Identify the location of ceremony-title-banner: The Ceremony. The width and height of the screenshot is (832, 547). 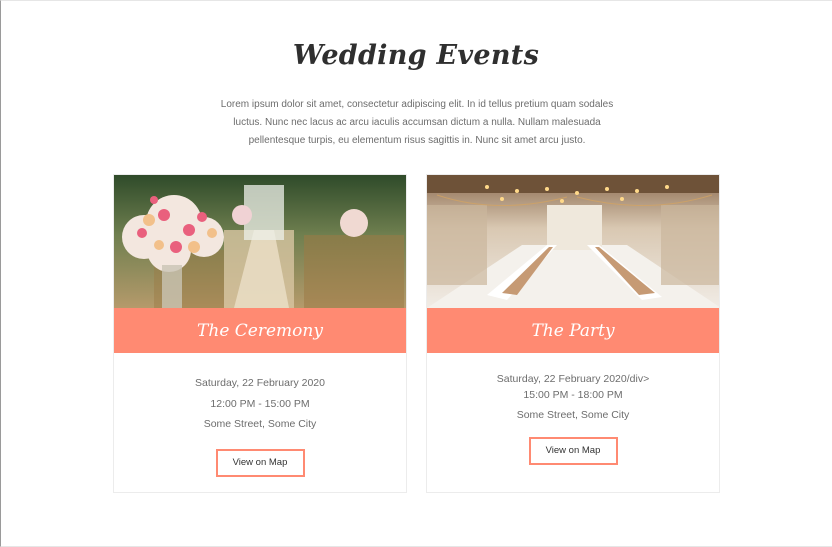
(260, 330).